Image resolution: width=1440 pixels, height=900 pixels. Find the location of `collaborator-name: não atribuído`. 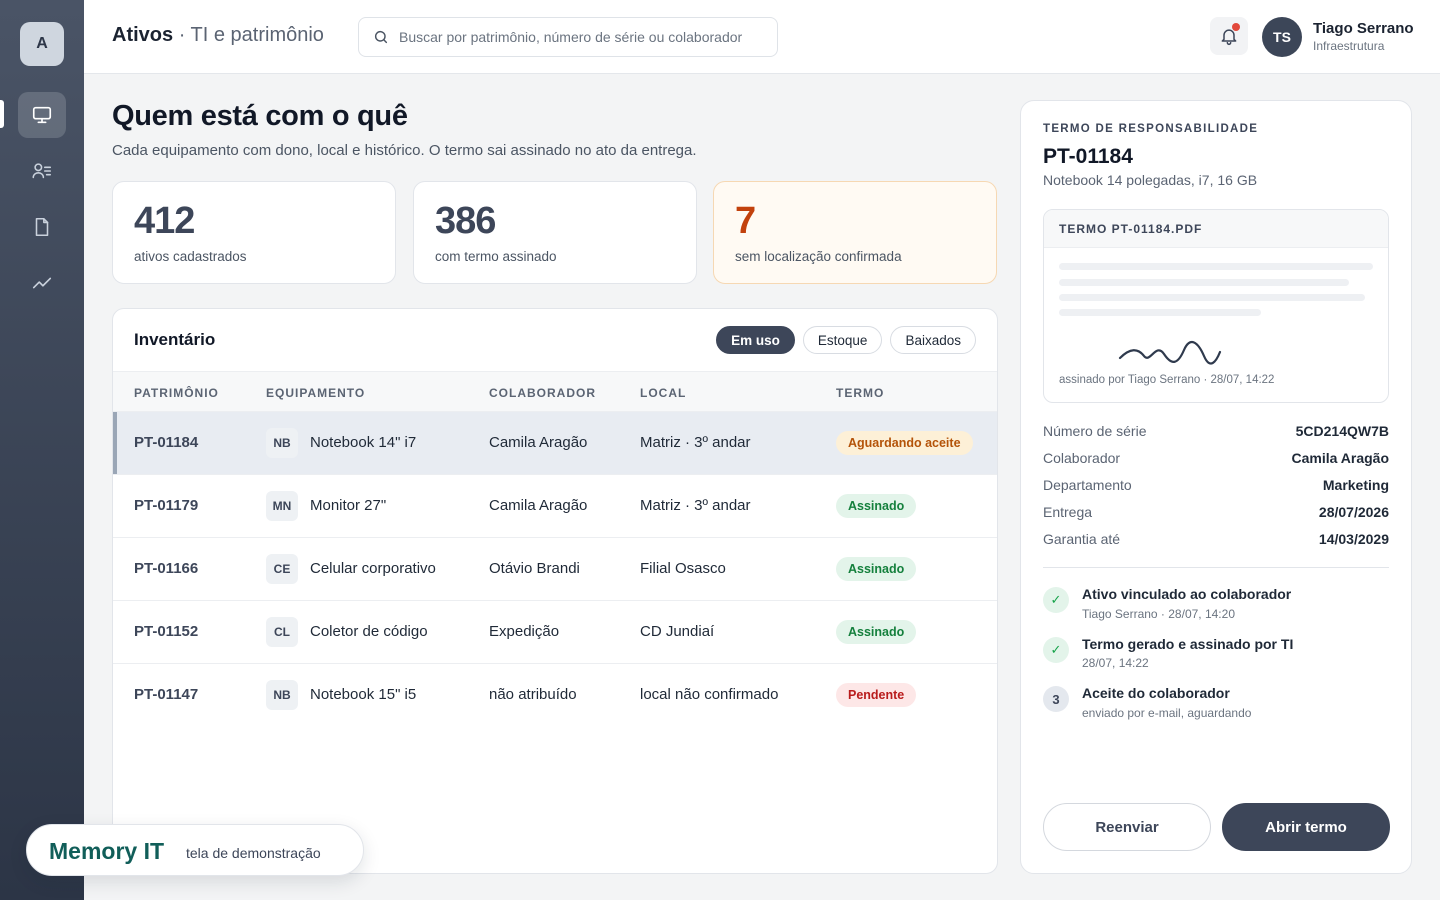

collaborator-name: não atribuído is located at coordinates (533, 694).